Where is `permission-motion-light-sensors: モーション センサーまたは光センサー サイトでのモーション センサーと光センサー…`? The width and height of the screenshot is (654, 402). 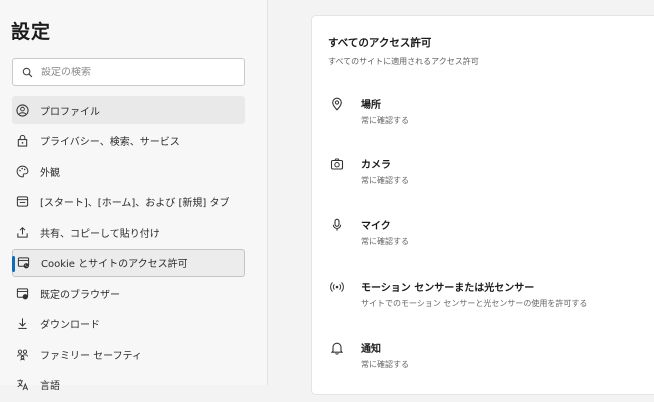 permission-motion-light-sensors: モーション センサーまたは光センサー サイトでのモーション センサーと光センサー… is located at coordinates (483, 310).